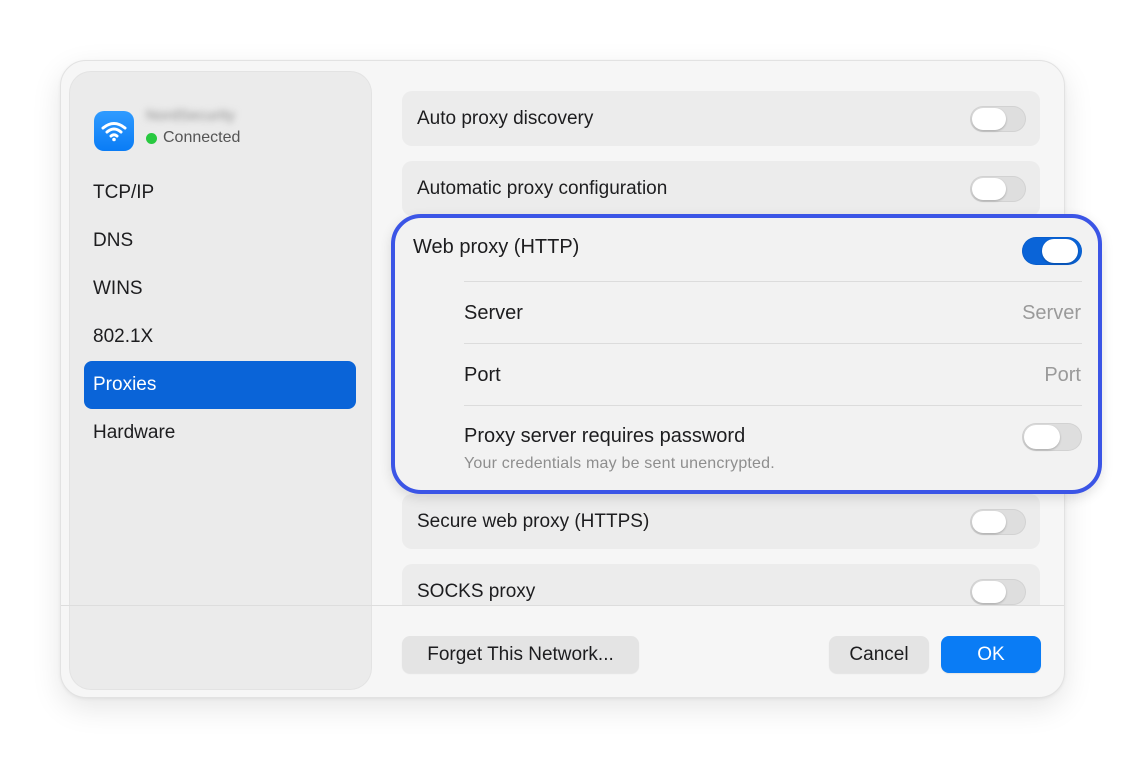  I want to click on sidebar-item-proxies: Proxies, so click(220, 385).